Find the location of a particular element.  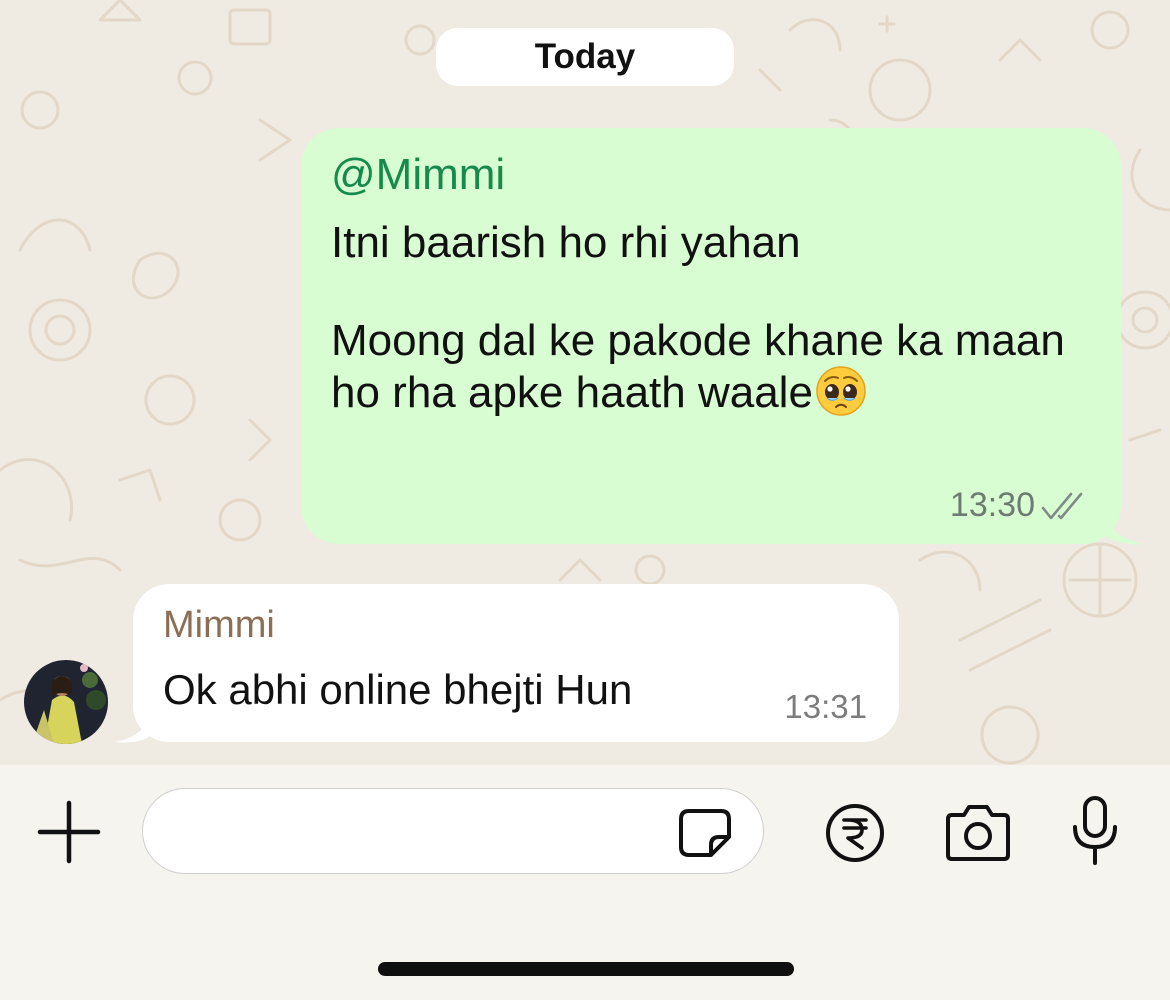

incoming-message-text: Ok abhi online bhejti Hun is located at coordinates (398, 689).